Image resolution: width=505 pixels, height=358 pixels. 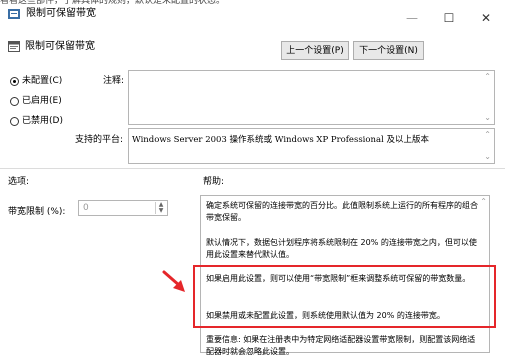 What do you see at coordinates (37, 212) in the screenshot?
I see `bandwidth-label: 带宽限制 (%):` at bounding box center [37, 212].